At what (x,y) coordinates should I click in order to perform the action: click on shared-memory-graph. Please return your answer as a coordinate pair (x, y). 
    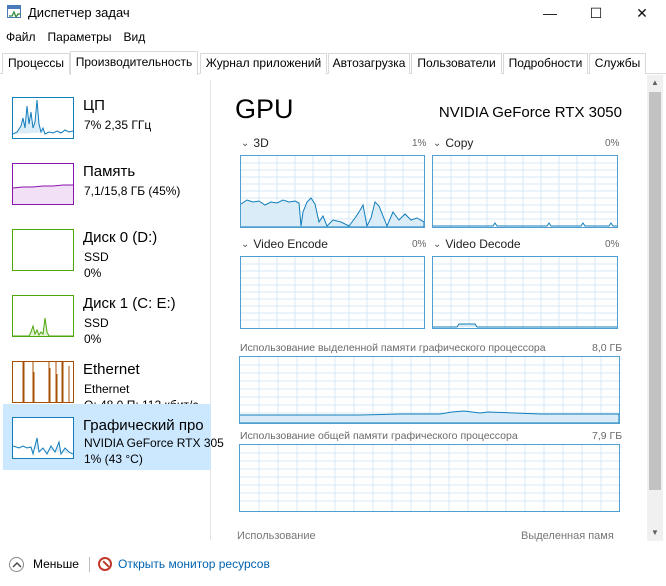
    Looking at the image, I should click on (429, 478).